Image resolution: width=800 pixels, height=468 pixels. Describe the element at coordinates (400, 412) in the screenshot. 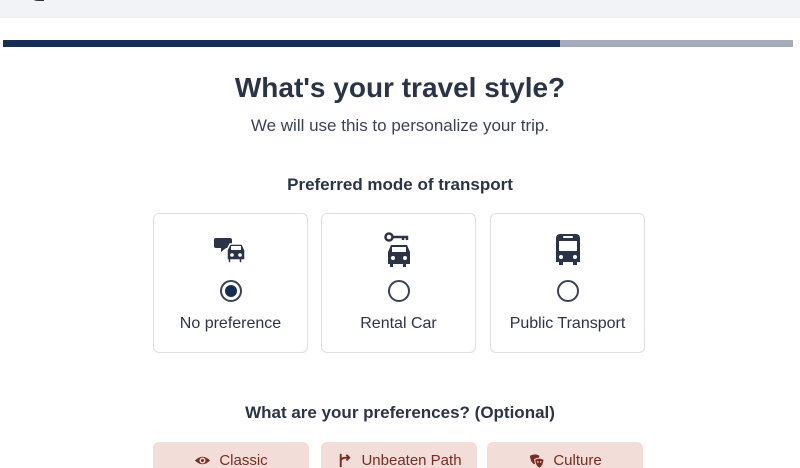

I see `preferences-section-label: What are your preferences? (Optional)` at that location.